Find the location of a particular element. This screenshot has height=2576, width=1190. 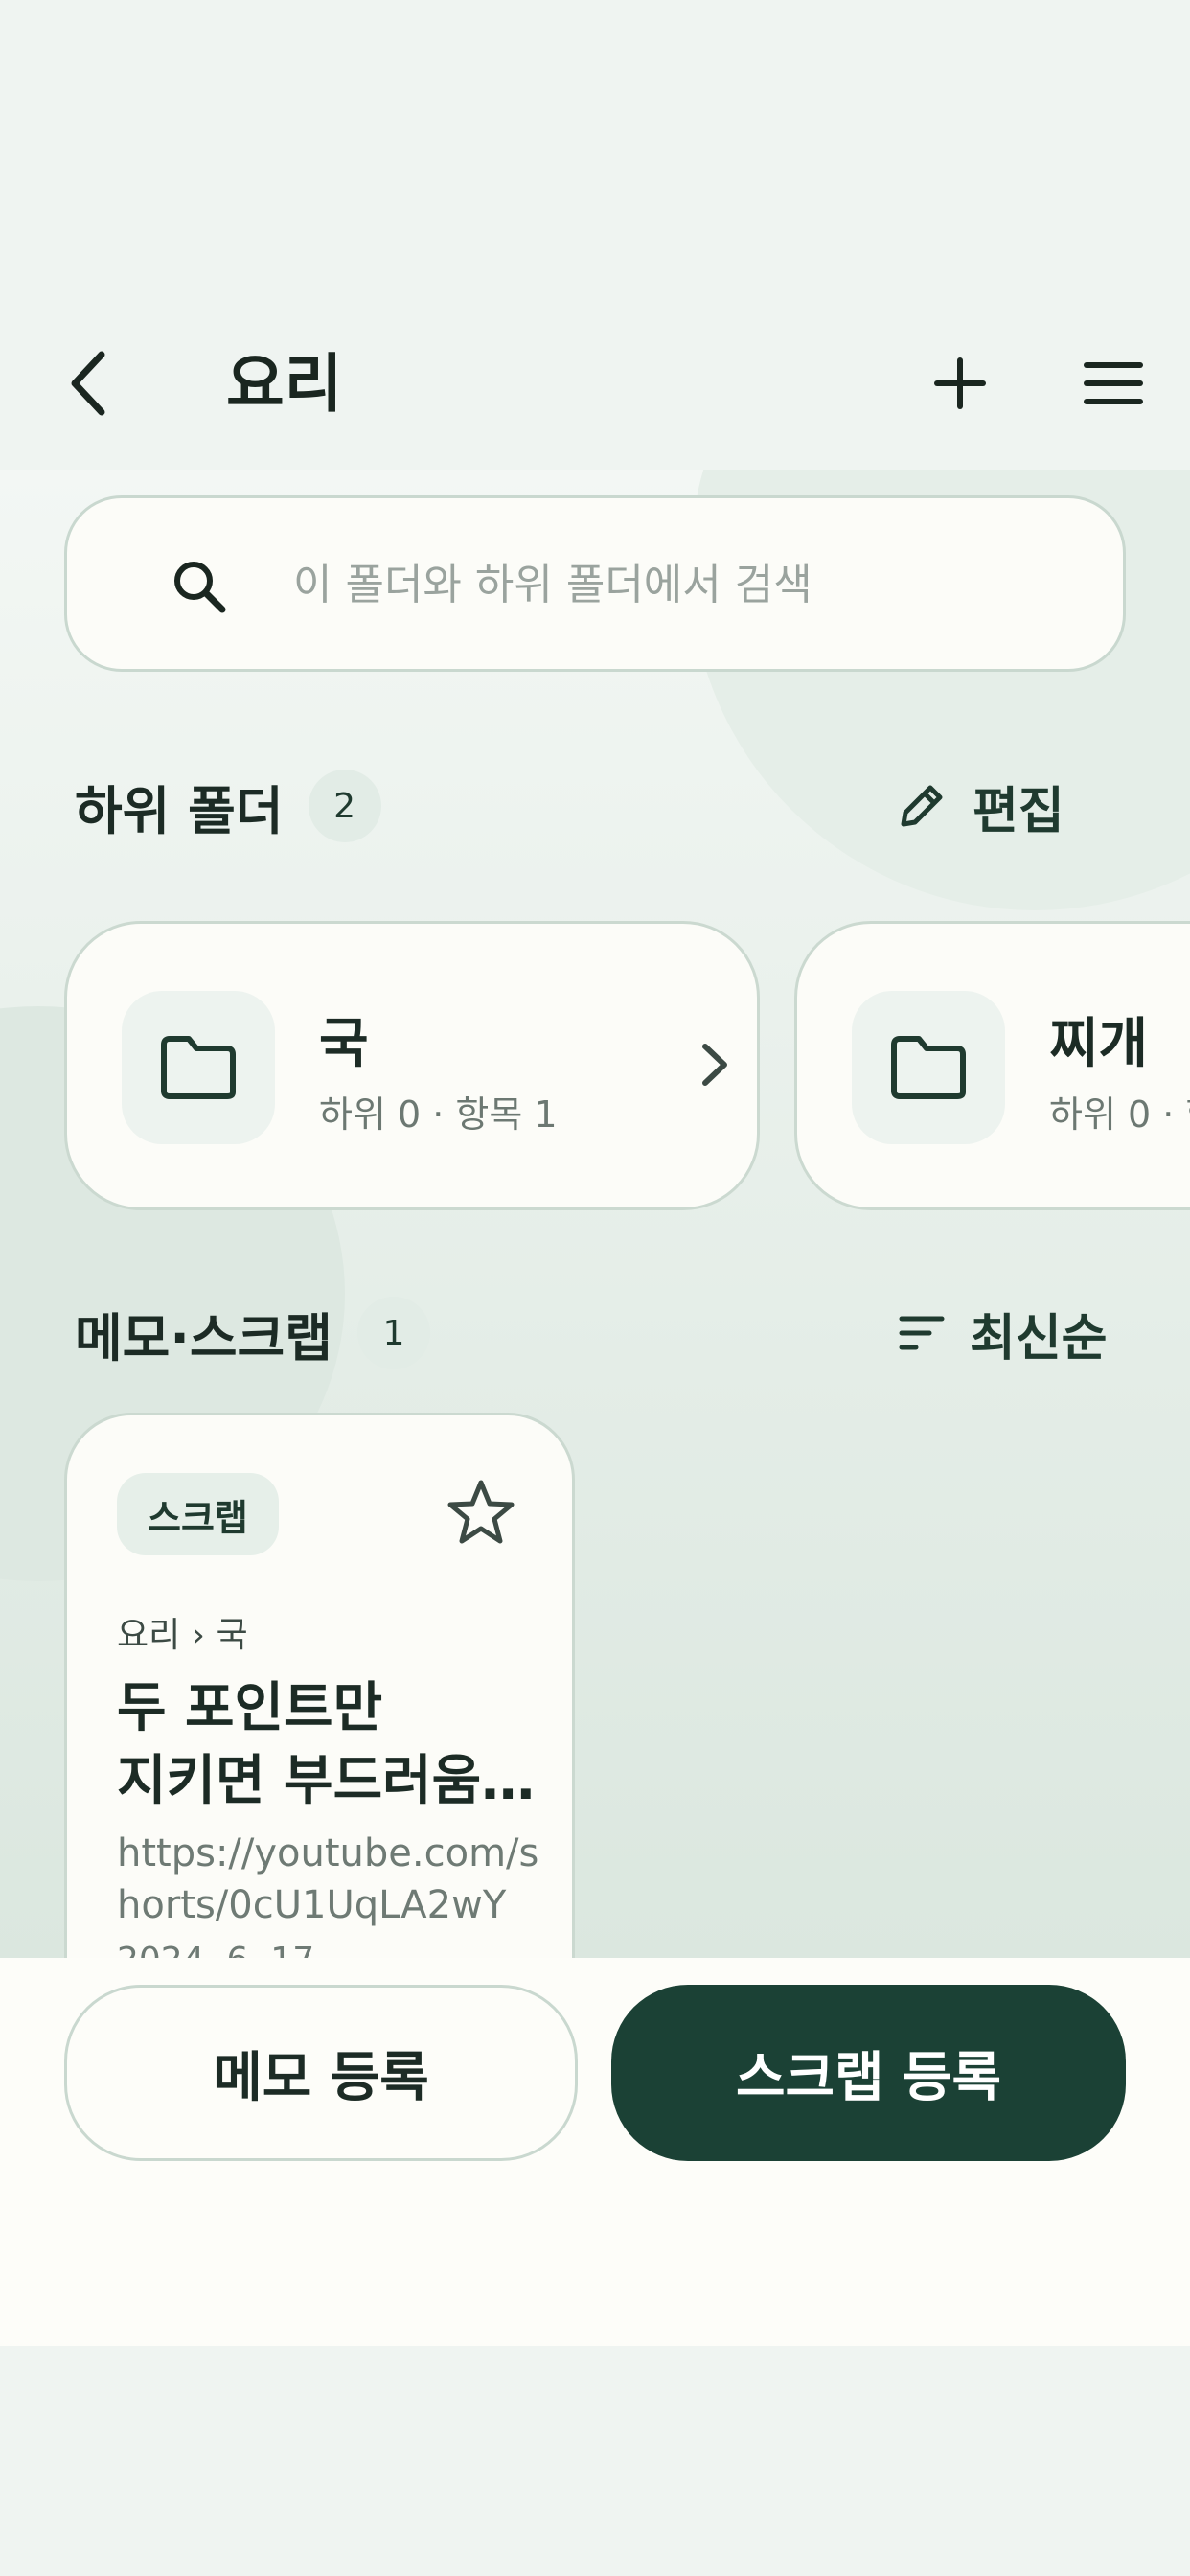

scrap-tag: 스크랩 is located at coordinates (198, 1514).